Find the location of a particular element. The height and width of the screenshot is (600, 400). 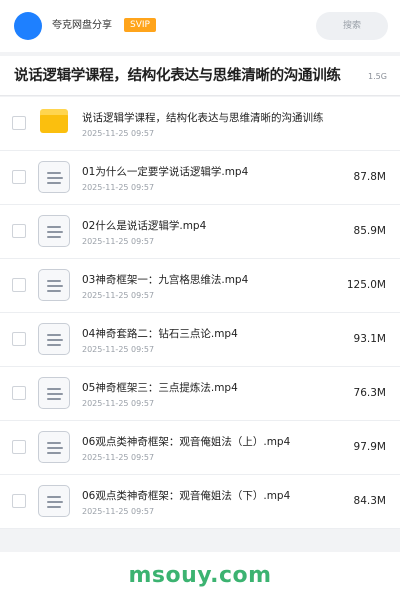

app-name: 夸克网盘分享 is located at coordinates (82, 25).